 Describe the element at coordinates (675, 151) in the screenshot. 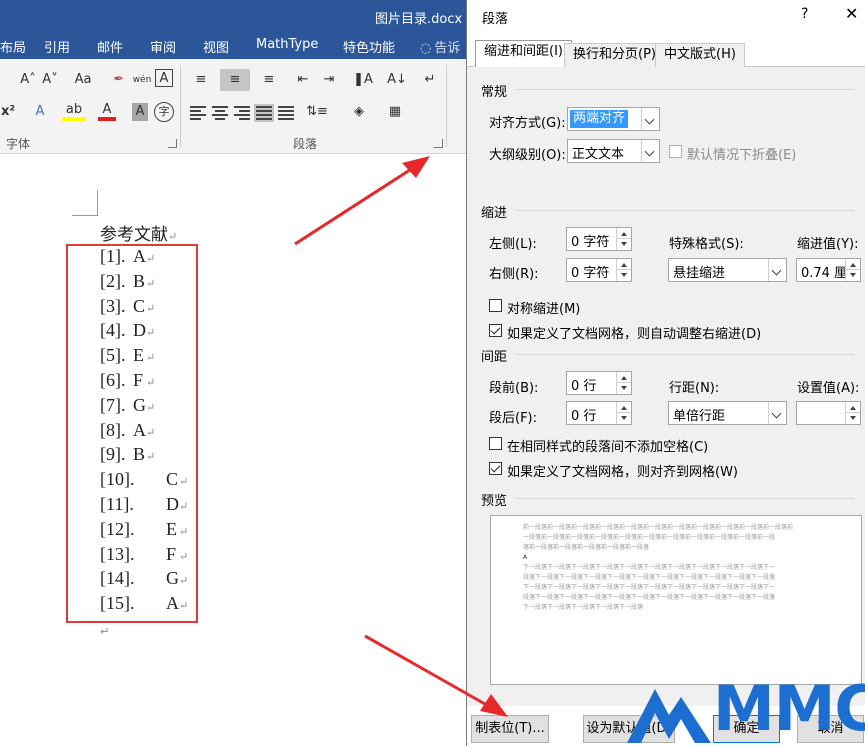

I see `collapse-default-checkbox` at that location.